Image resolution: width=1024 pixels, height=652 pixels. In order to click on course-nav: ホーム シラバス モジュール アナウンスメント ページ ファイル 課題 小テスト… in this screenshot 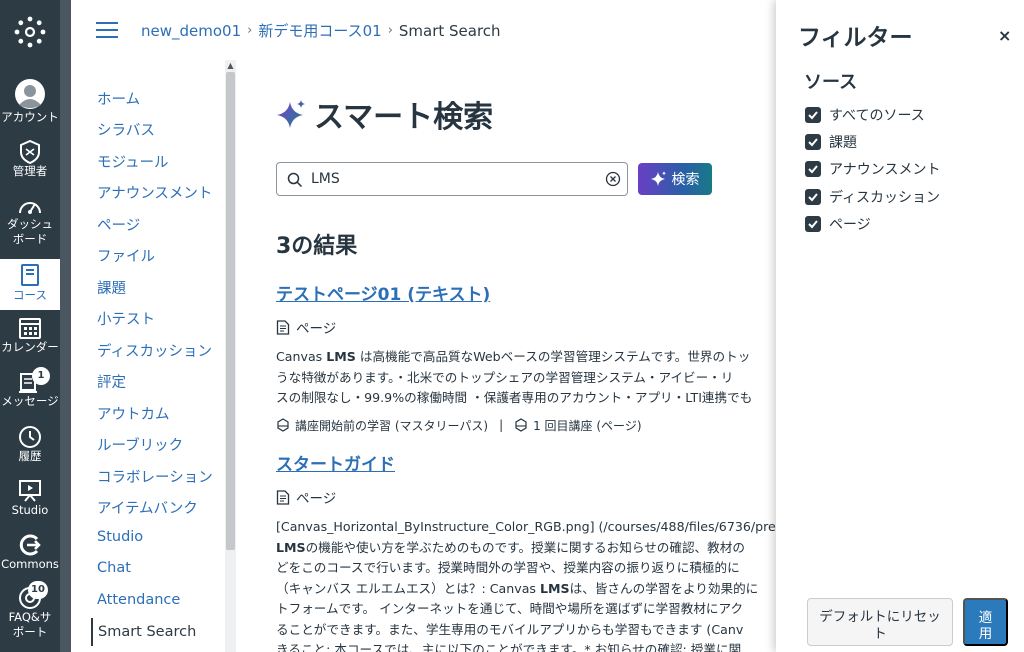, I will do `click(148, 356)`.